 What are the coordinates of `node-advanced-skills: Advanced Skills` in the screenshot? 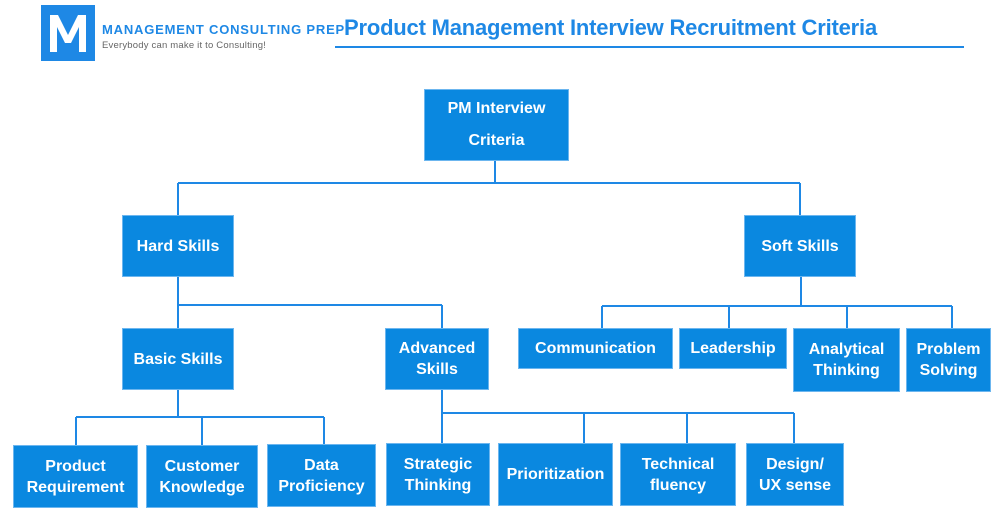 It's located at (437, 359).